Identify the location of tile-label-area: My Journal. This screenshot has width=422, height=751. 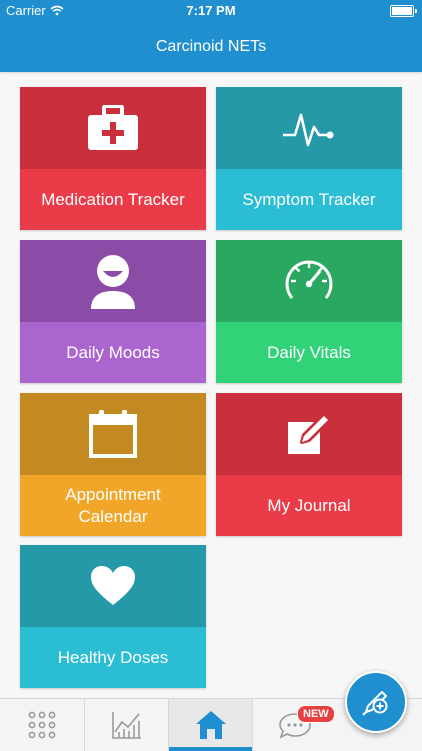
(309, 505).